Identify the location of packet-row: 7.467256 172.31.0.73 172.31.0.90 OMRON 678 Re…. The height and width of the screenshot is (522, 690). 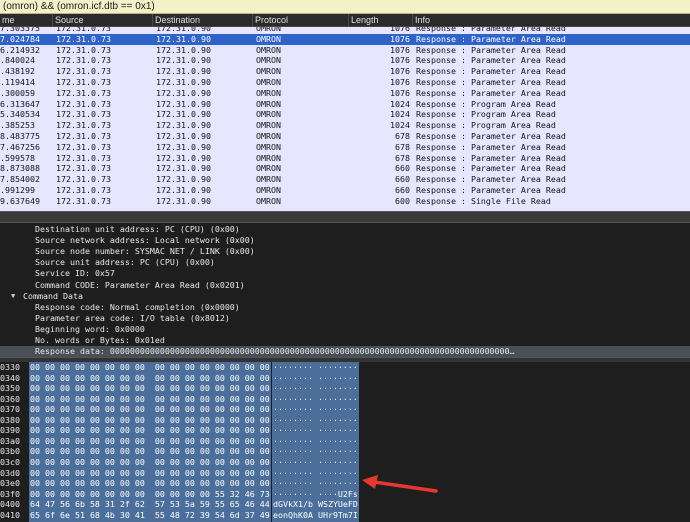
(345, 147).